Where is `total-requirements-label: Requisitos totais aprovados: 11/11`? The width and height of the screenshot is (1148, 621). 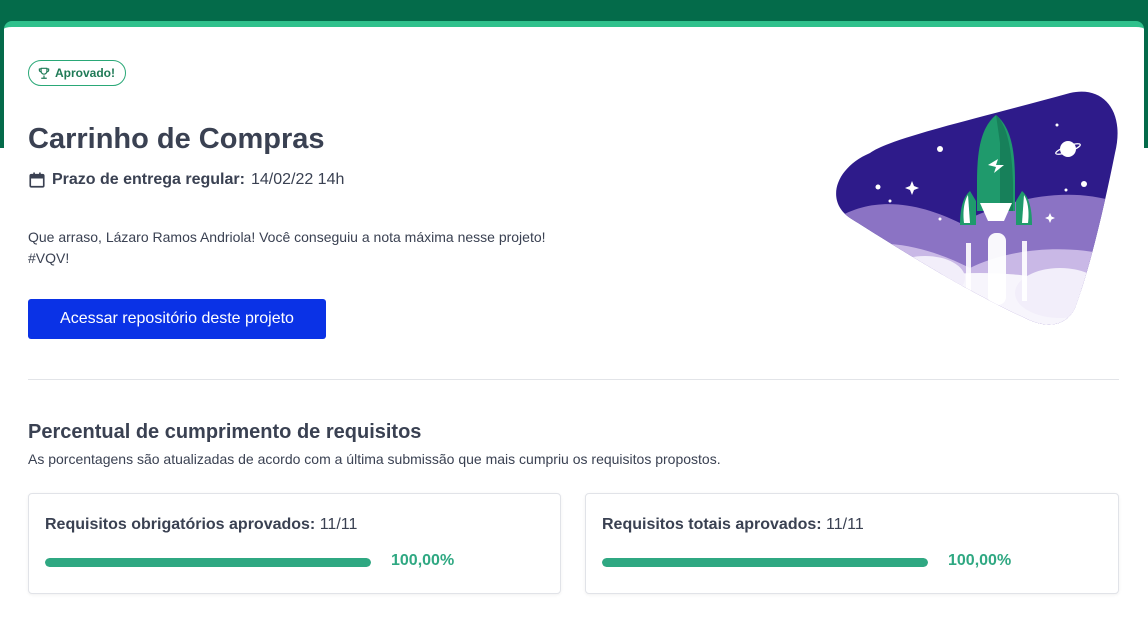
total-requirements-label: Requisitos totais aprovados: 11/11 is located at coordinates (733, 525).